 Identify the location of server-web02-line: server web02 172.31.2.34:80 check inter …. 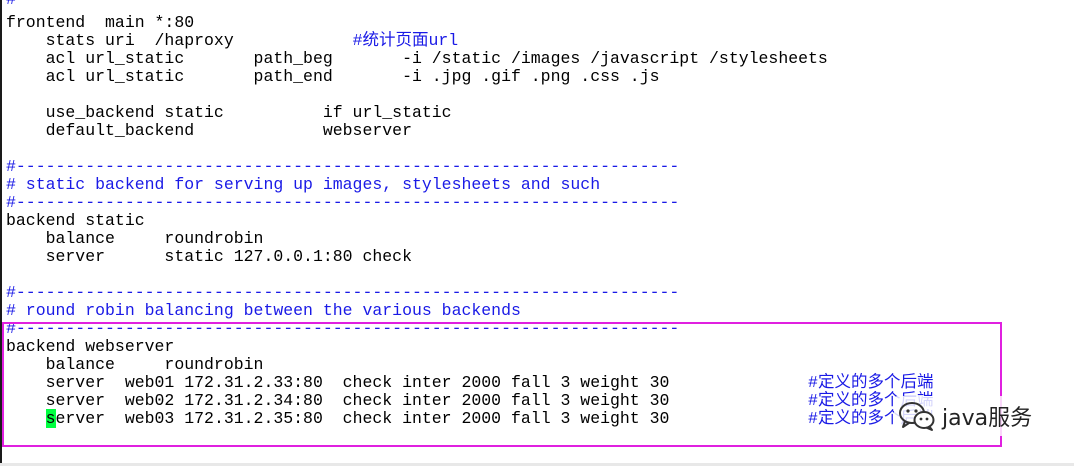
(470, 400).